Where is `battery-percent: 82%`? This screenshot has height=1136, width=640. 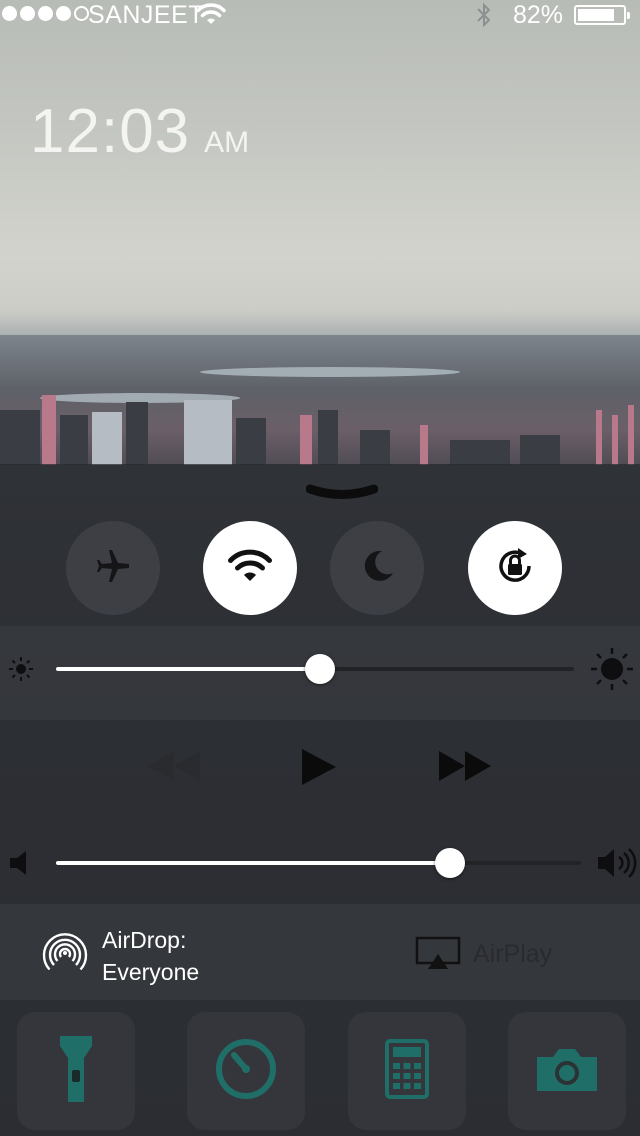 battery-percent: 82% is located at coordinates (538, 15).